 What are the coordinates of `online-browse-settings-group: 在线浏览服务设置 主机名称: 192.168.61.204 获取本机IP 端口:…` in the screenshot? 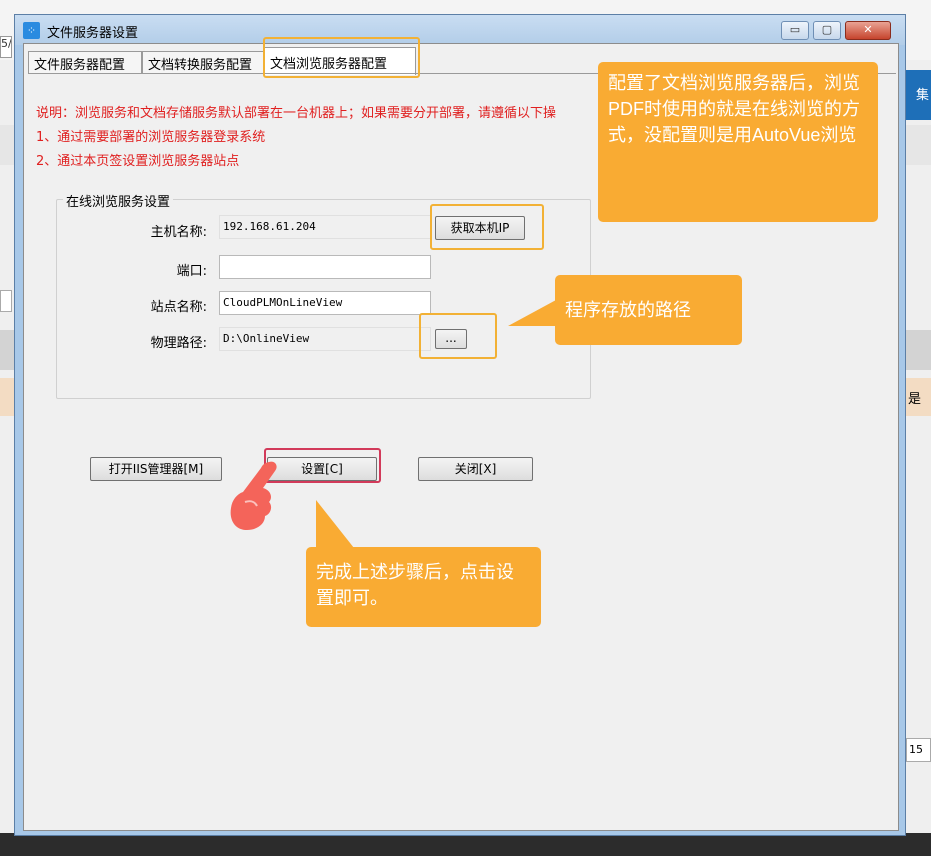 It's located at (323, 295).